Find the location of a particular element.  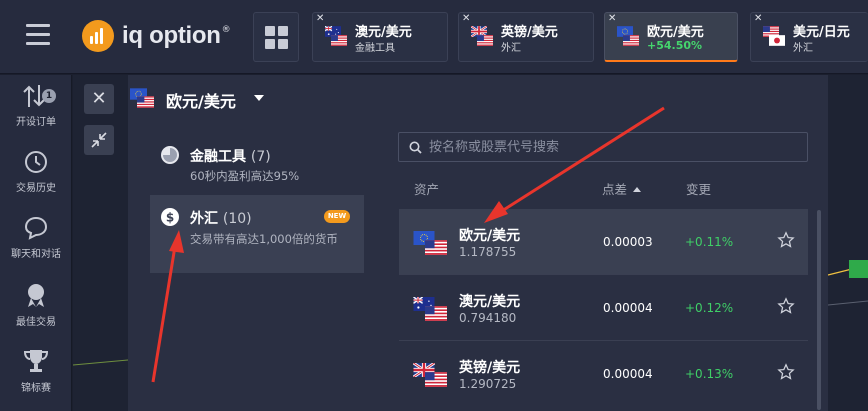

category-description: 60秒内盈利高达95% is located at coordinates (245, 176).